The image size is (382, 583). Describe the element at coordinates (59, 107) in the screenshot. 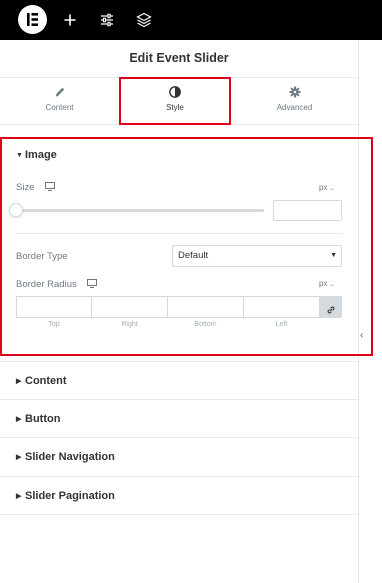

I see `tab-label: Content` at that location.